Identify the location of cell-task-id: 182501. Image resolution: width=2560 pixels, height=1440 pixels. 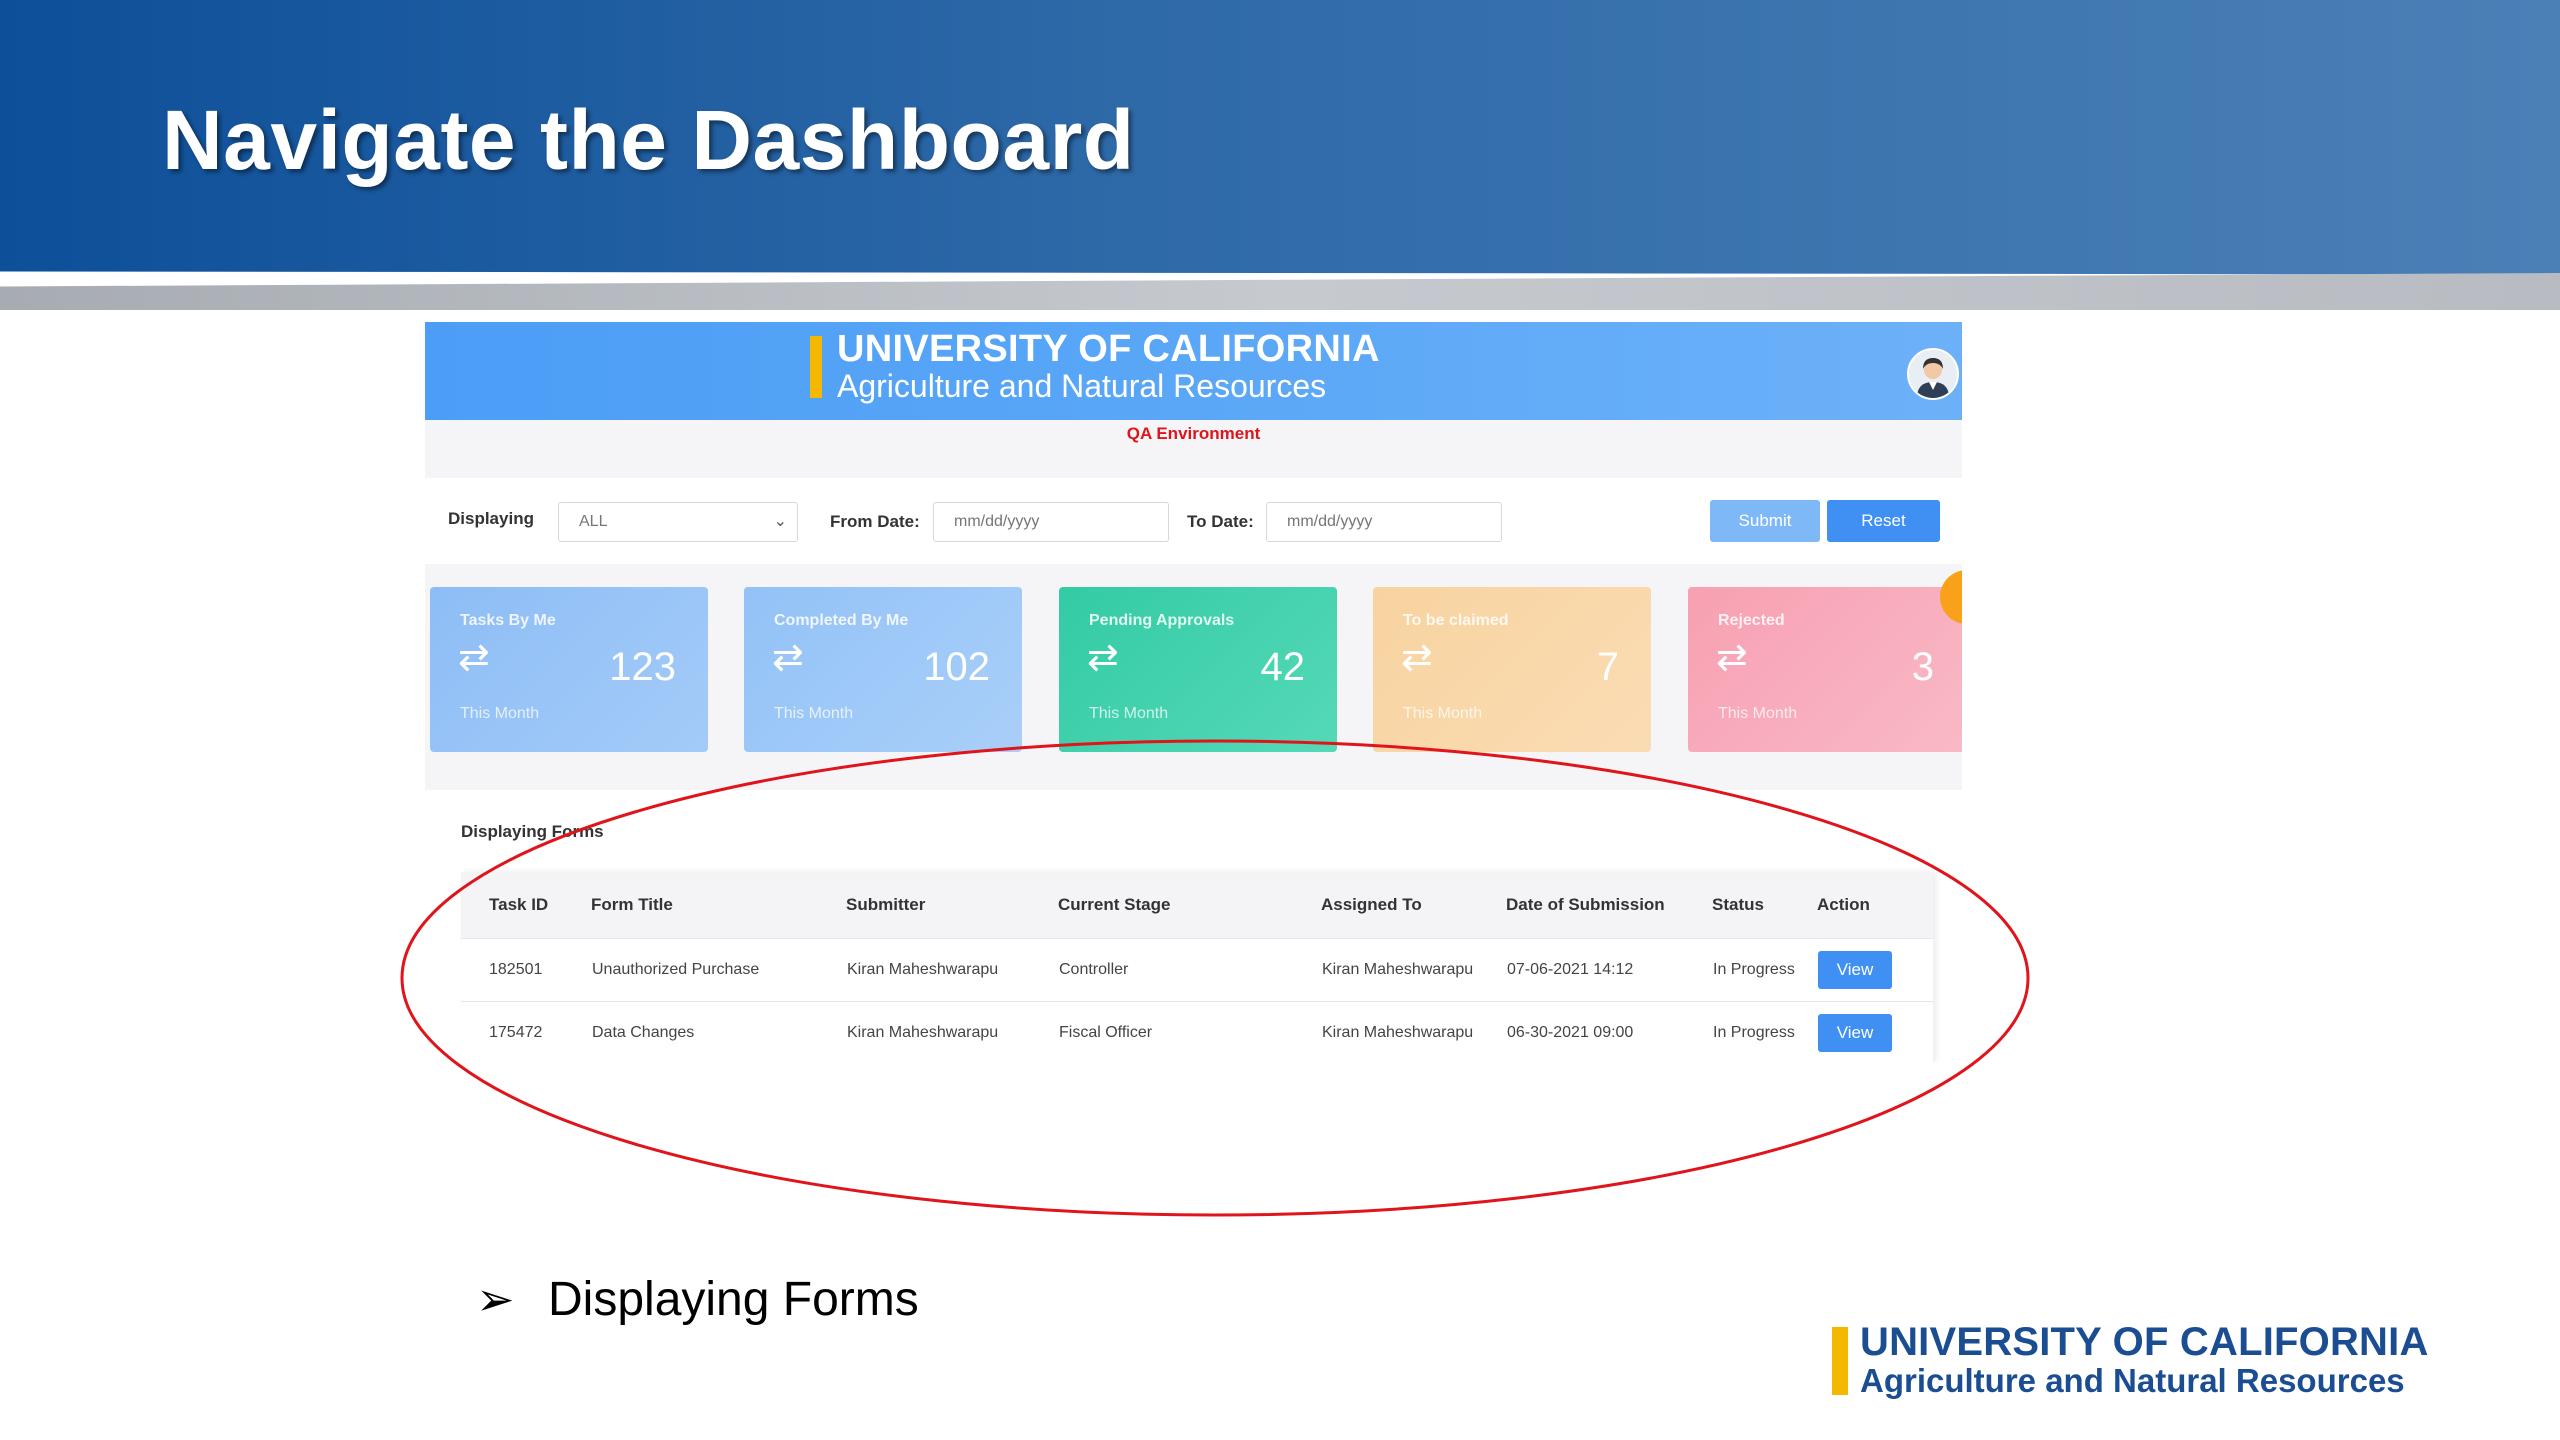
(526, 970).